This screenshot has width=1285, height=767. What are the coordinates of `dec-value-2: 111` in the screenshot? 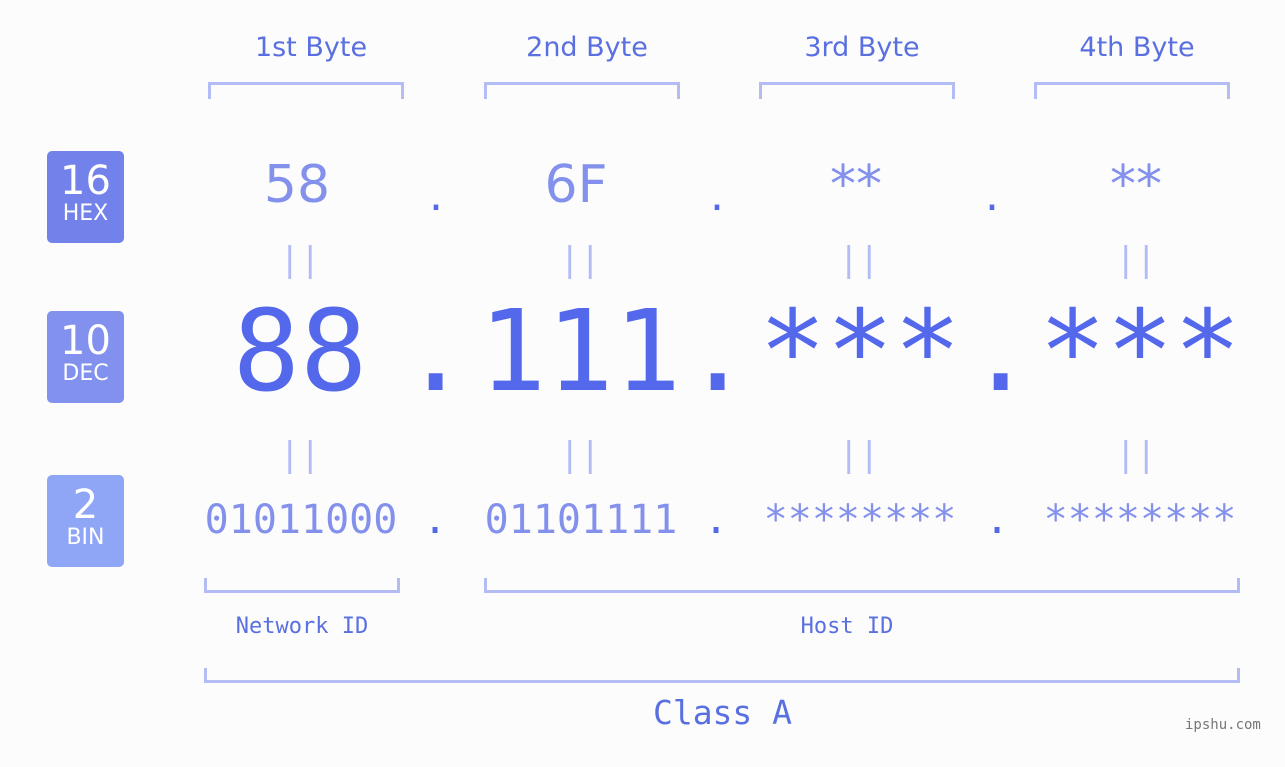 It's located at (580, 352).